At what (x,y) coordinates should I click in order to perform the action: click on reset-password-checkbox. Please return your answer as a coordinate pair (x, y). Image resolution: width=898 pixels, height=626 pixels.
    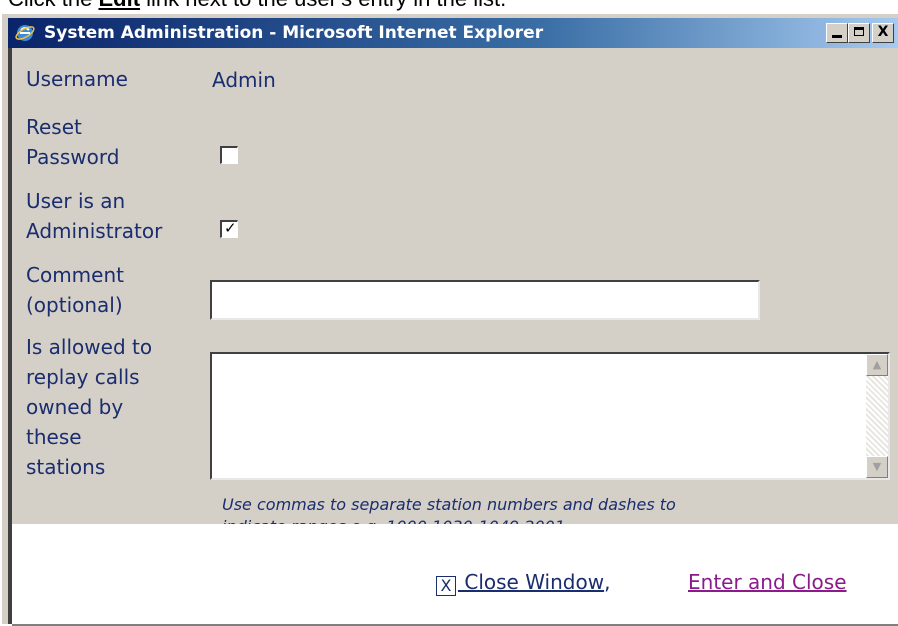
    Looking at the image, I should click on (229, 155).